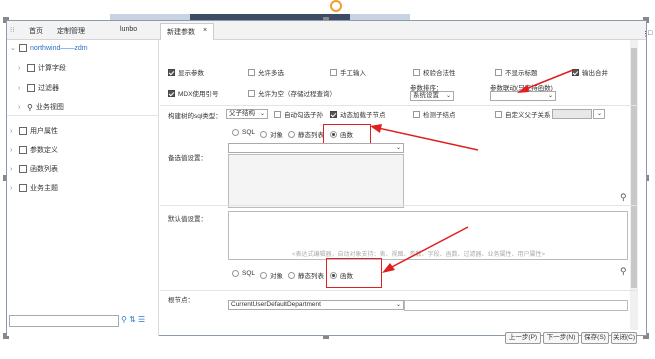 This screenshot has width=655, height=359. I want to click on pin-icon, so click(336, 6).